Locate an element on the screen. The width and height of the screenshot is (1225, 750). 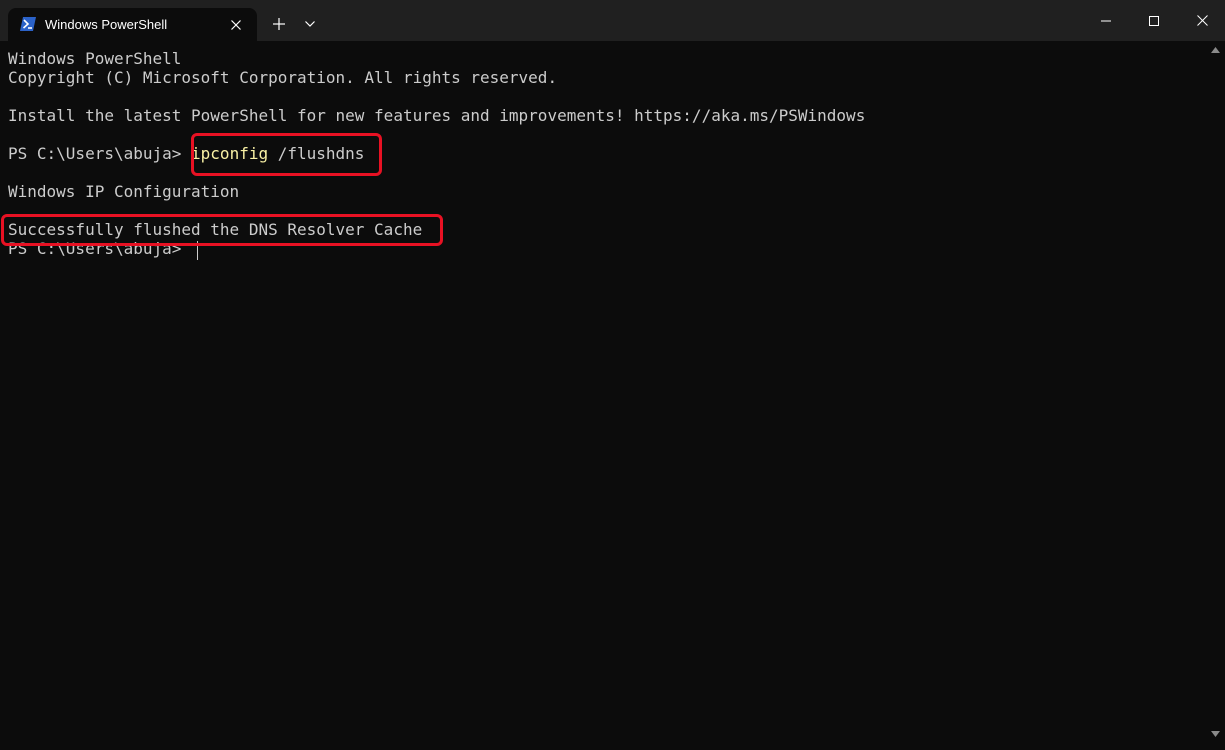
title-bar: Windows PowerShell is located at coordinates (612, 20).